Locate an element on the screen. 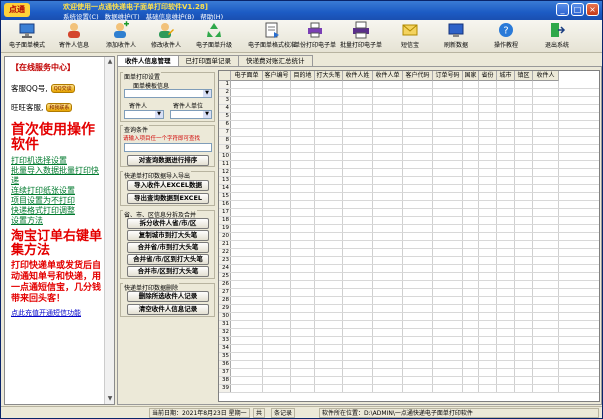 The image size is (603, 419). table-row: 25 is located at coordinates (409, 277).